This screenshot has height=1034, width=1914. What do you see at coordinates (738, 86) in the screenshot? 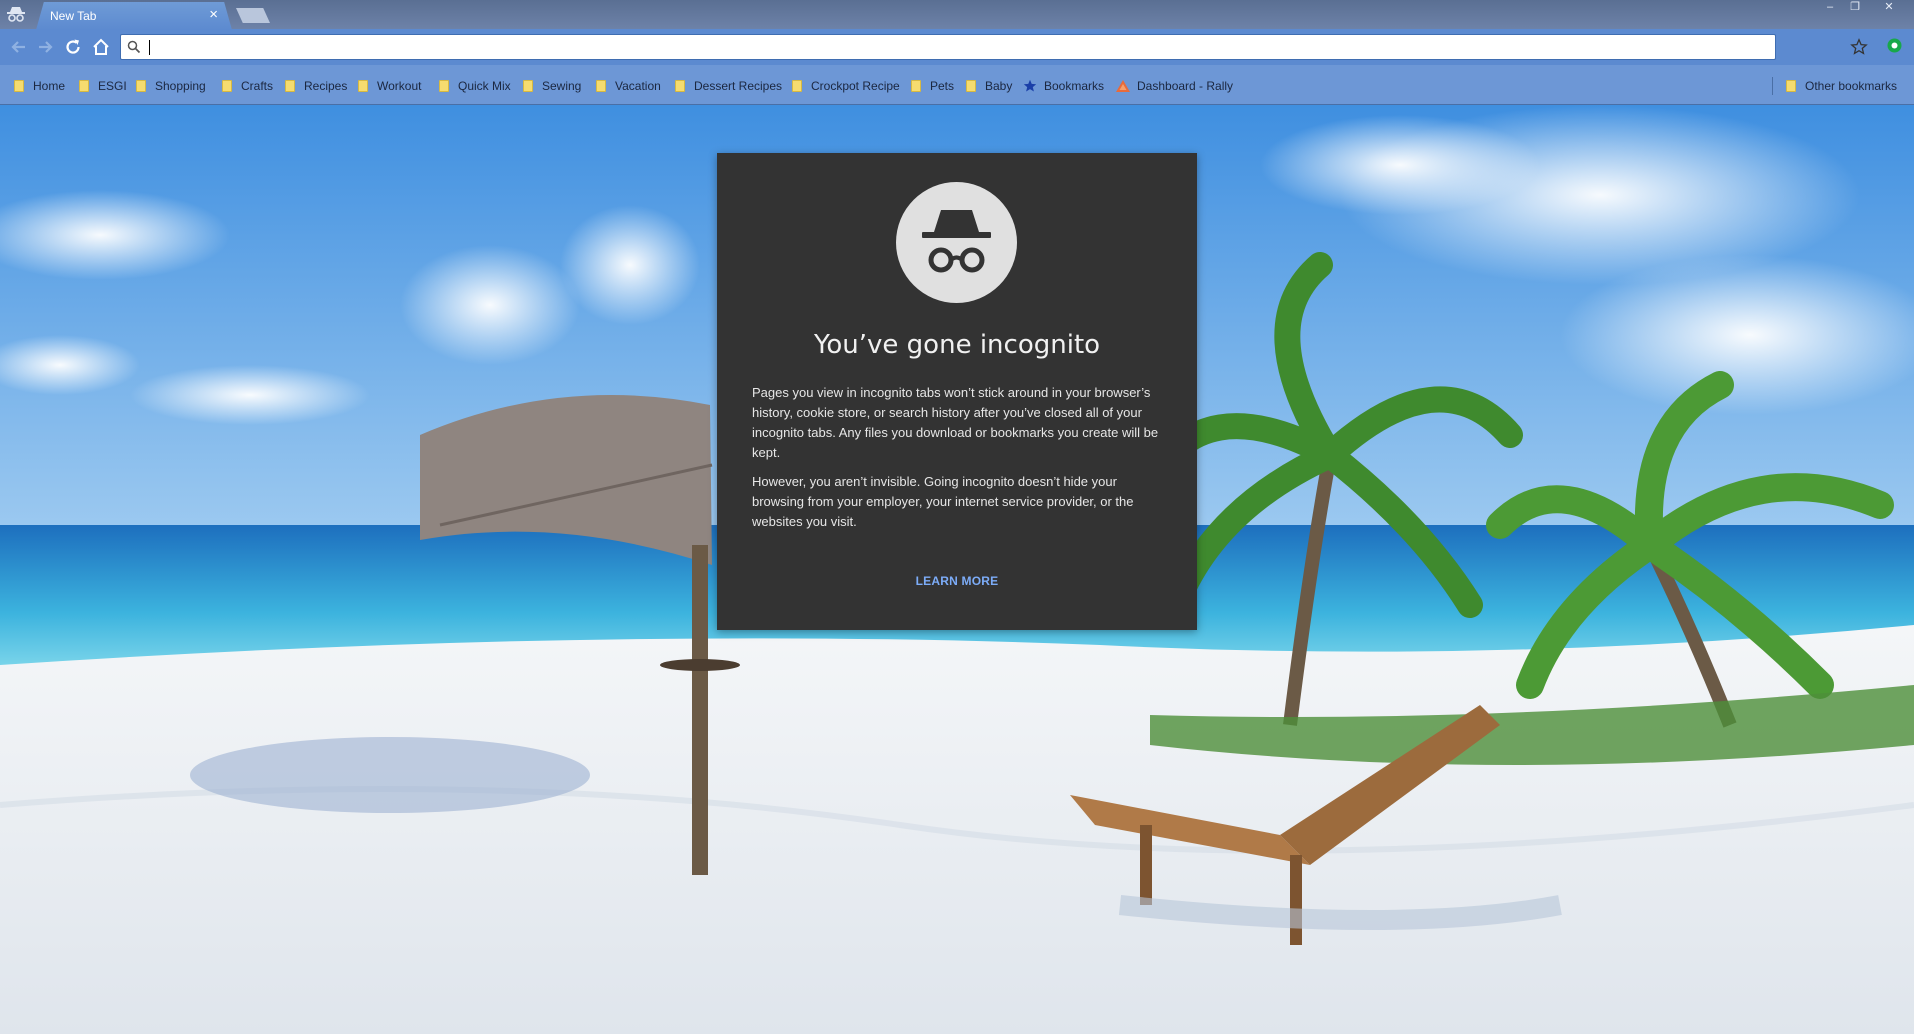
I see `bookmark-label: Dessert Recipes` at bounding box center [738, 86].